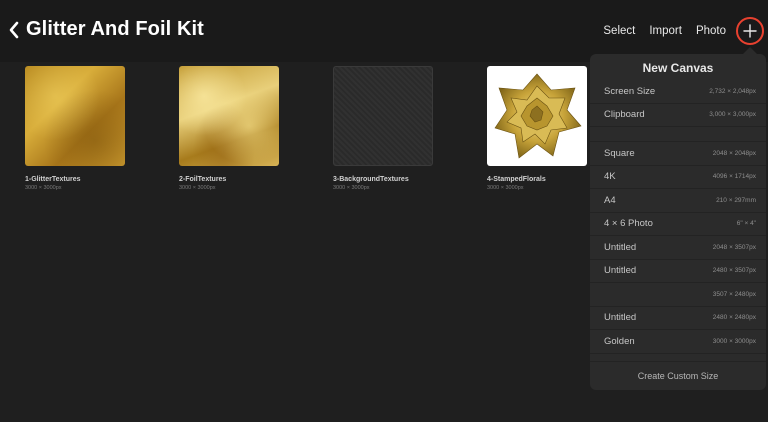 The image size is (768, 422). What do you see at coordinates (746, 224) in the screenshot?
I see `option-size: 6" × 4"` at bounding box center [746, 224].